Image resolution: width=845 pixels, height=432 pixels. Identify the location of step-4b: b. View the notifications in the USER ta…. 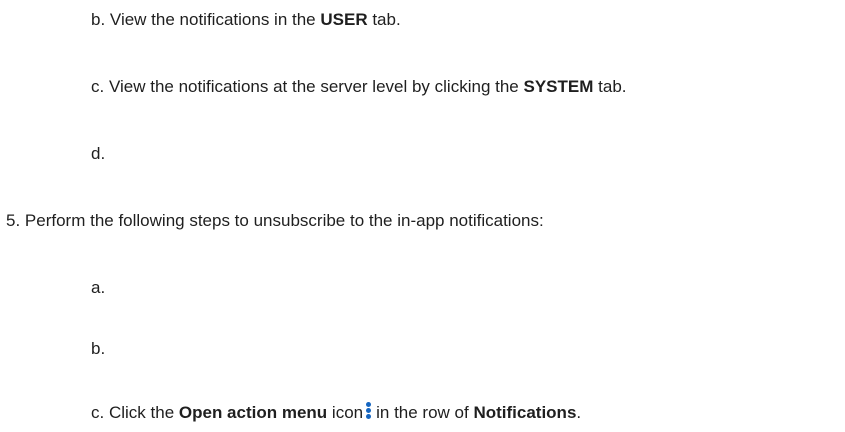
(246, 20).